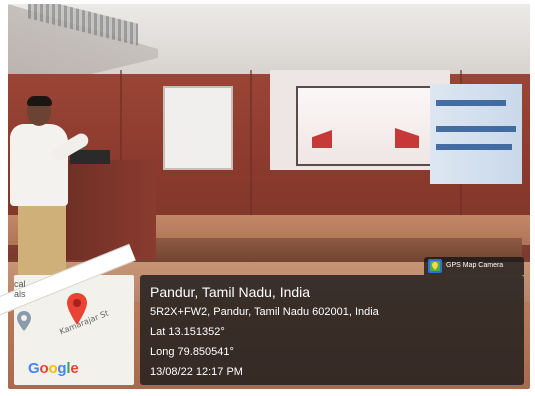 The image size is (535, 396). I want to click on app-badge-label: GPS Map Camera, so click(475, 265).